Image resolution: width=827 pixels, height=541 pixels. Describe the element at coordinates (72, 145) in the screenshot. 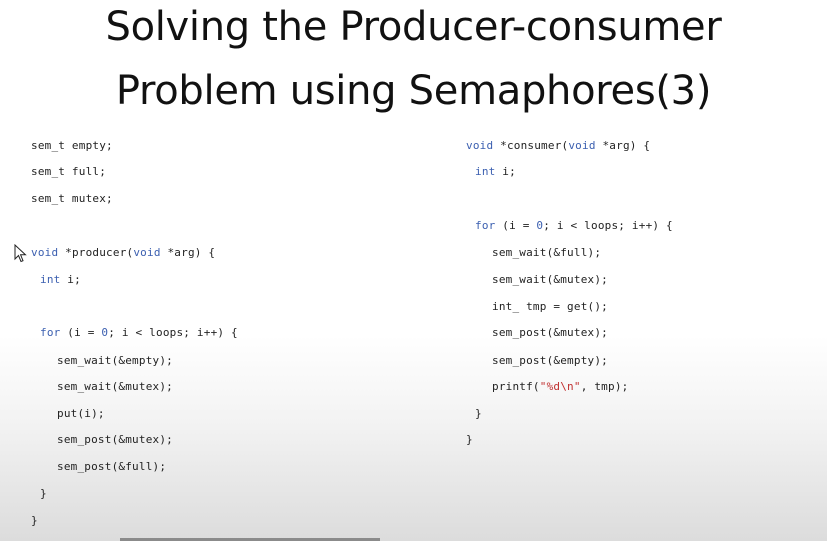

I see `code-line: sem_t empty;` at that location.